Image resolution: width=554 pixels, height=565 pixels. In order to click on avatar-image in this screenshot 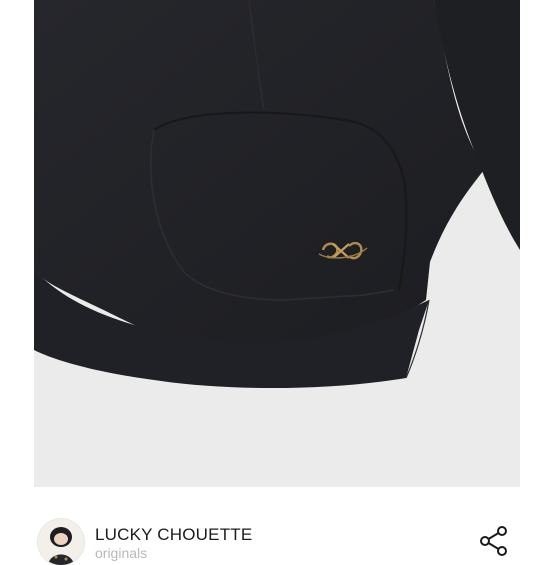, I will do `click(61, 542)`.